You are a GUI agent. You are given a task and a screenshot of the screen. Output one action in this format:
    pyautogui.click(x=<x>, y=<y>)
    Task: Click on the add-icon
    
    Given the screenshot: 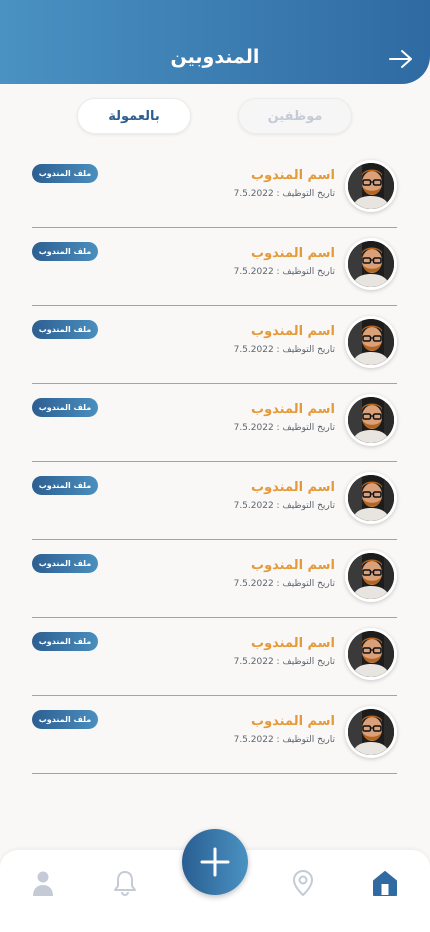 What is the action you would take?
    pyautogui.click(x=215, y=862)
    